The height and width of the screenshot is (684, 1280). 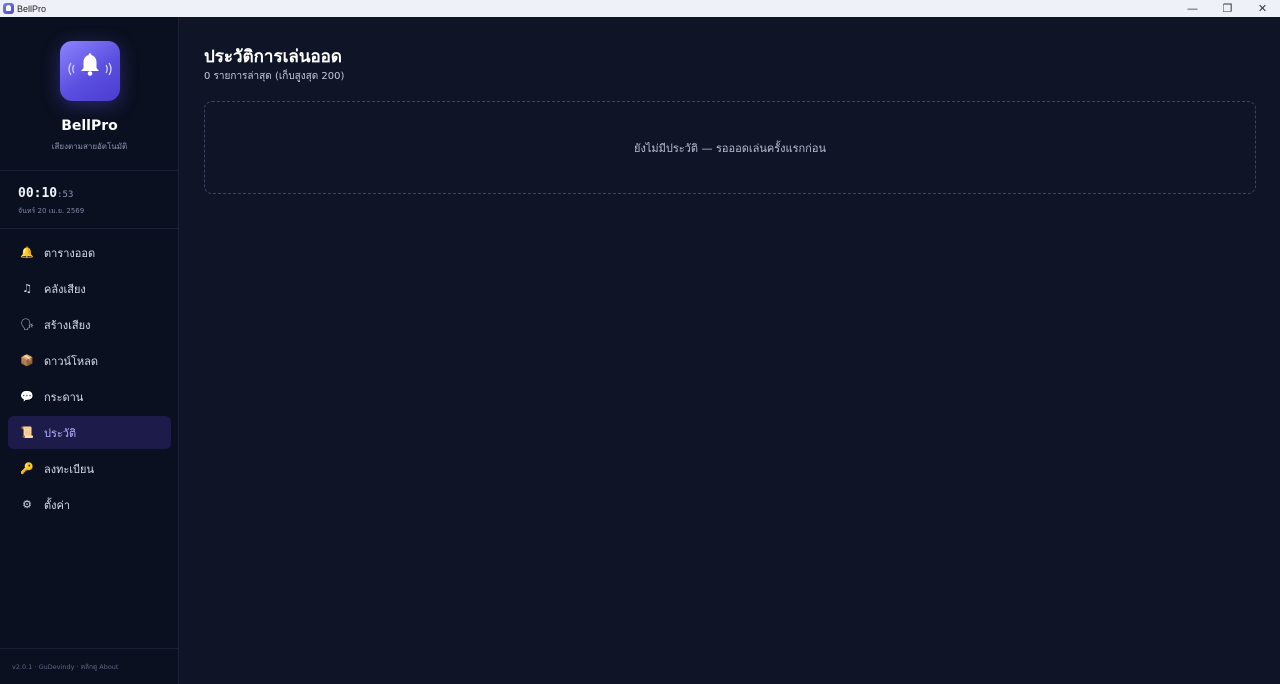 What do you see at coordinates (274, 76) in the screenshot?
I see `page-subtitle: 0 รายการล่าสุด (เก็บสูงสุด 200)` at bounding box center [274, 76].